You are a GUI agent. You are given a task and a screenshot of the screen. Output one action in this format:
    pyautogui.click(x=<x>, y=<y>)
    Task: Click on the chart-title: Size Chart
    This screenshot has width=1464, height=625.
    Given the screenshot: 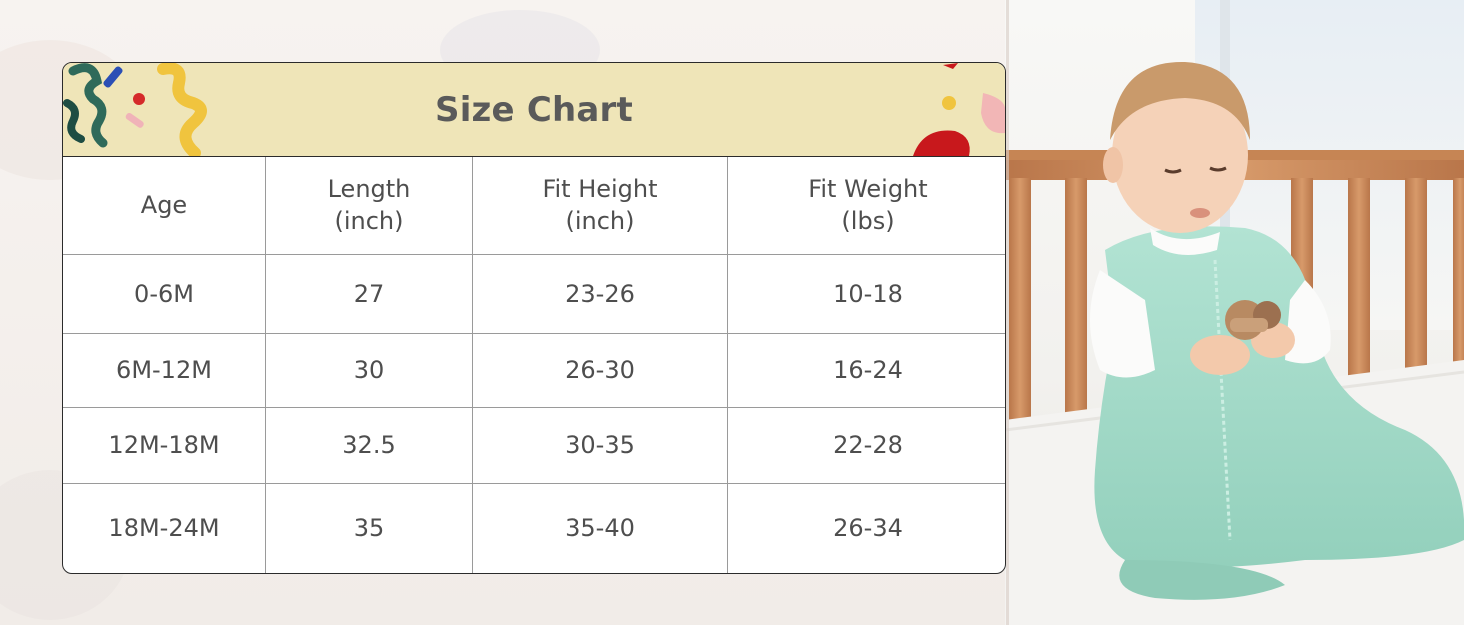 What is the action you would take?
    pyautogui.click(x=534, y=109)
    